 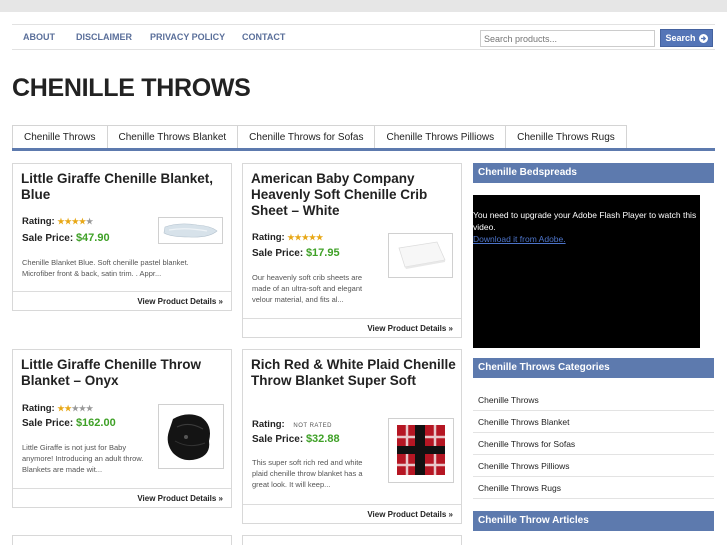 I want to click on sidebar-heading-bedspreads: Chenille Bedspreads, so click(x=593, y=173).